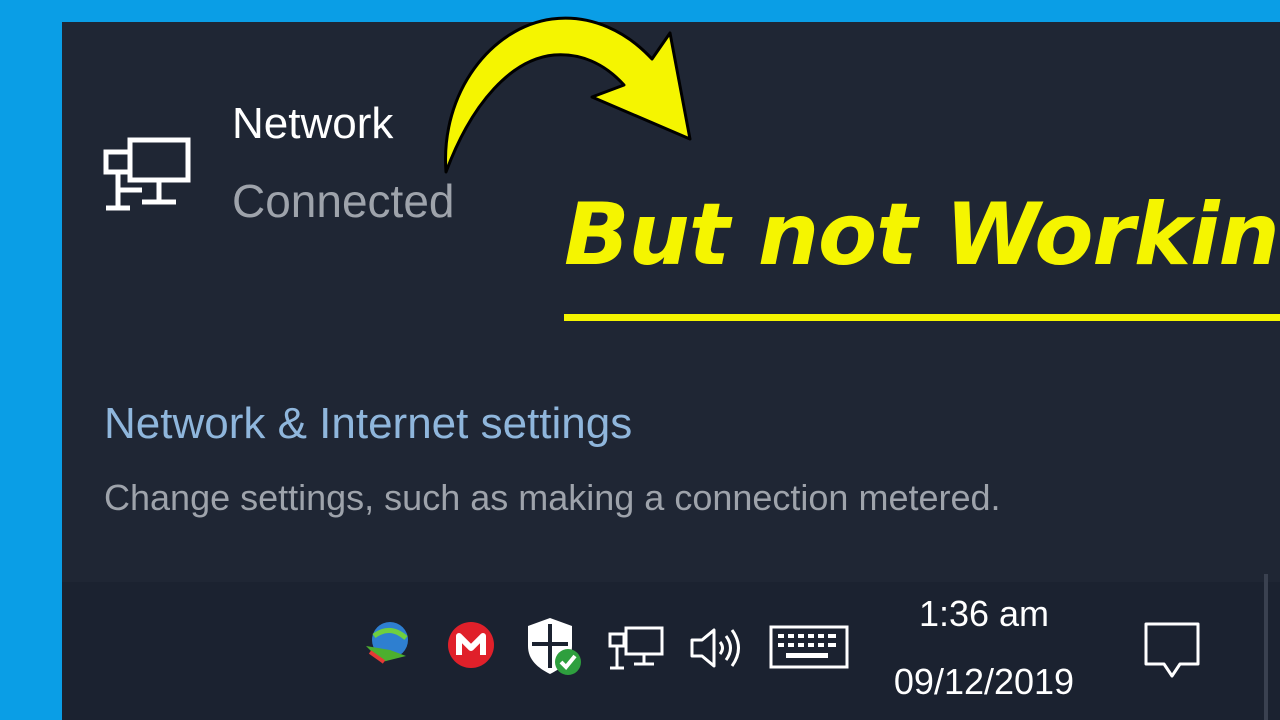 This screenshot has width=1280, height=720. I want to click on network-internet-settings-link: Network & Internet settings, so click(368, 424).